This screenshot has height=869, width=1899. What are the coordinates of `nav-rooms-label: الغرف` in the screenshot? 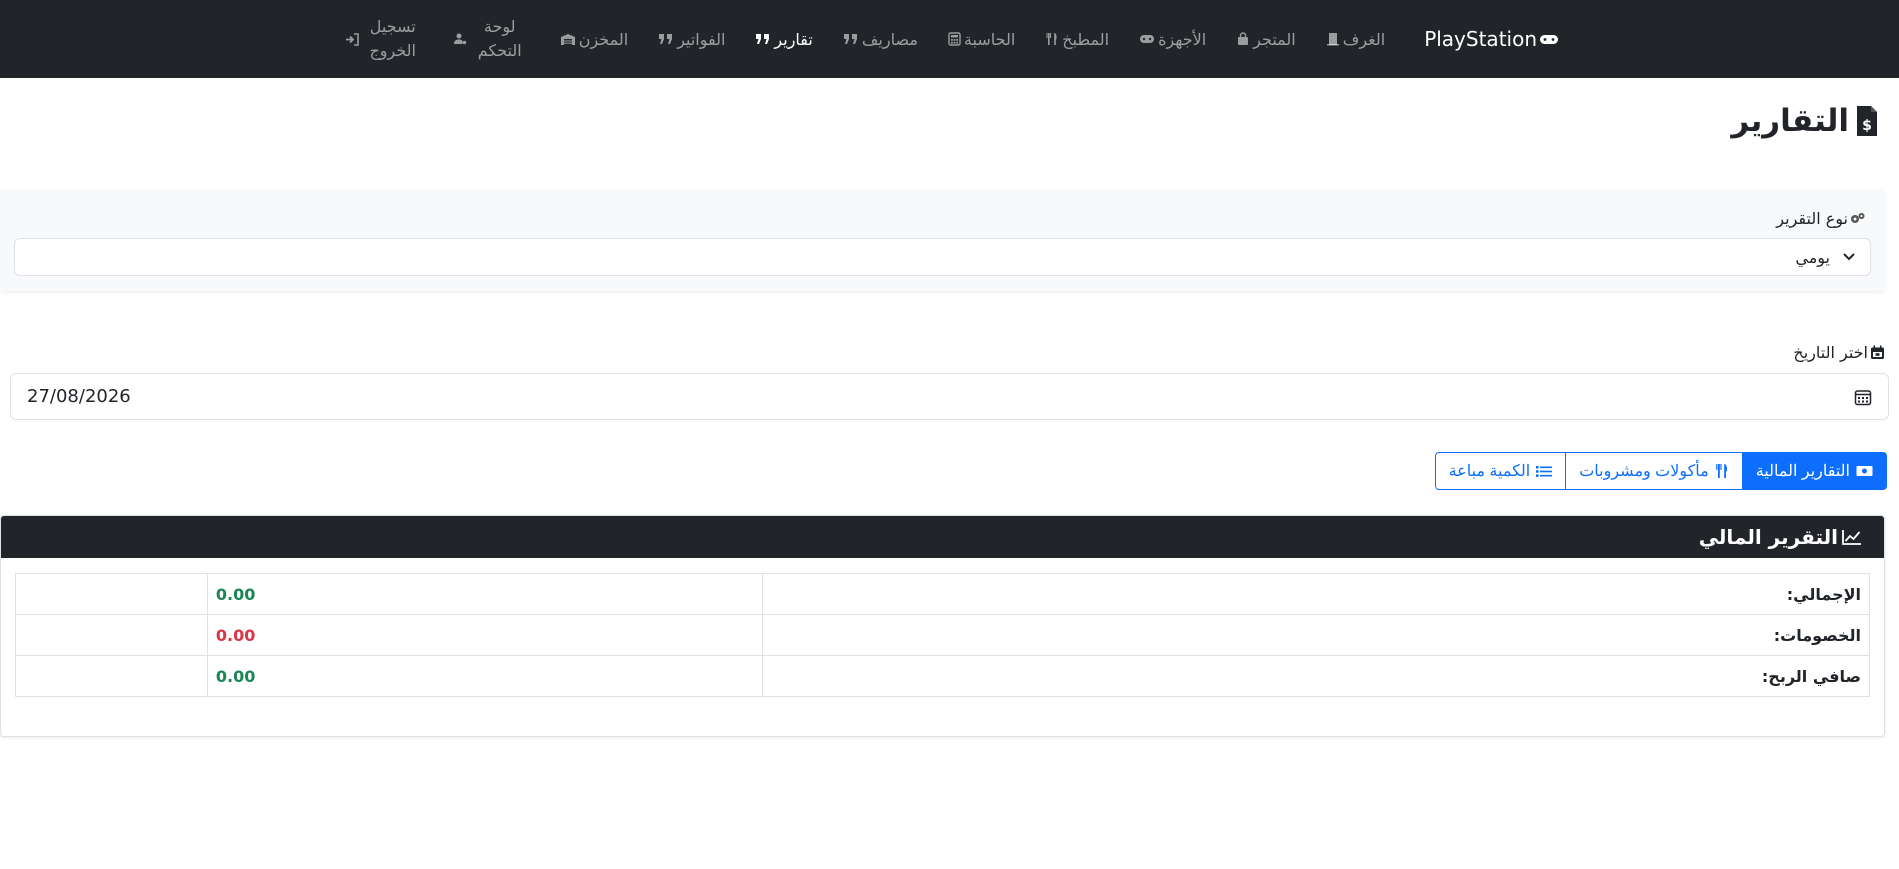 It's located at (1364, 39).